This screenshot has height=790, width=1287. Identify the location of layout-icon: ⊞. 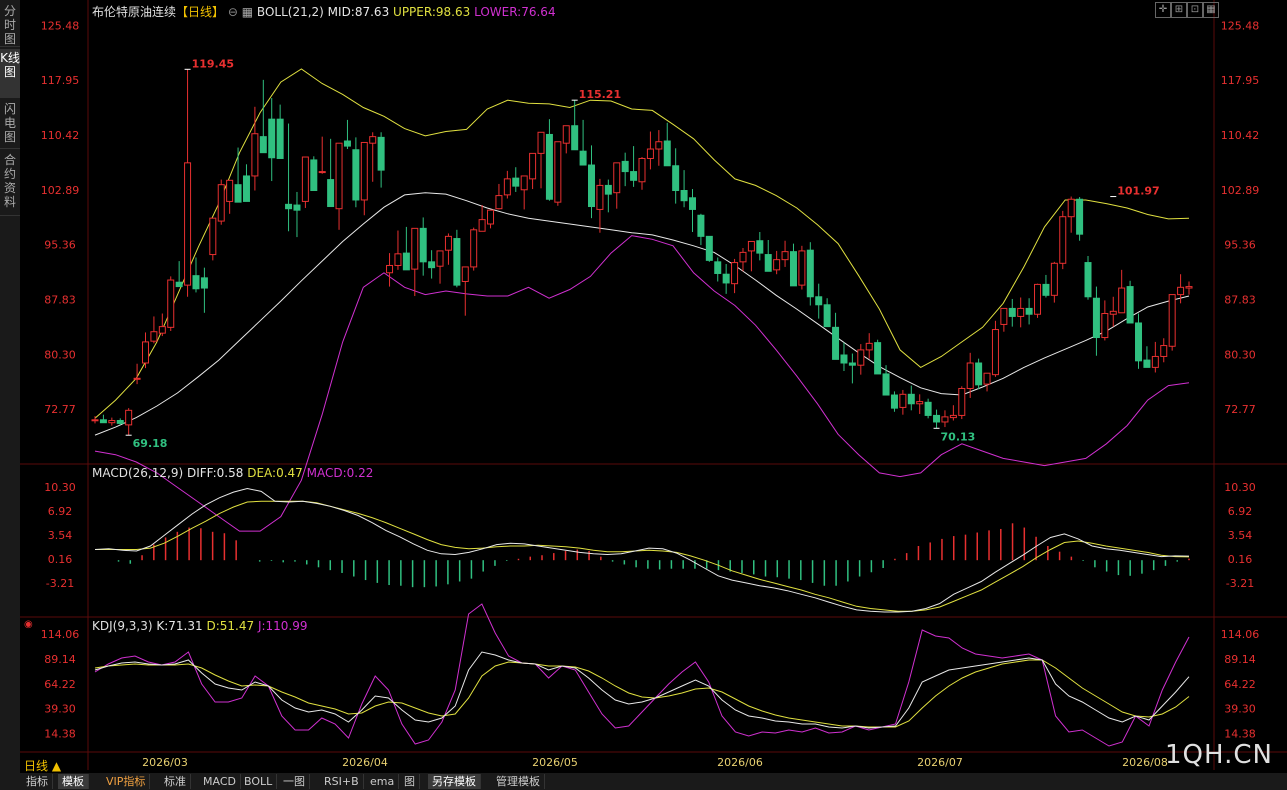
(1179, 10).